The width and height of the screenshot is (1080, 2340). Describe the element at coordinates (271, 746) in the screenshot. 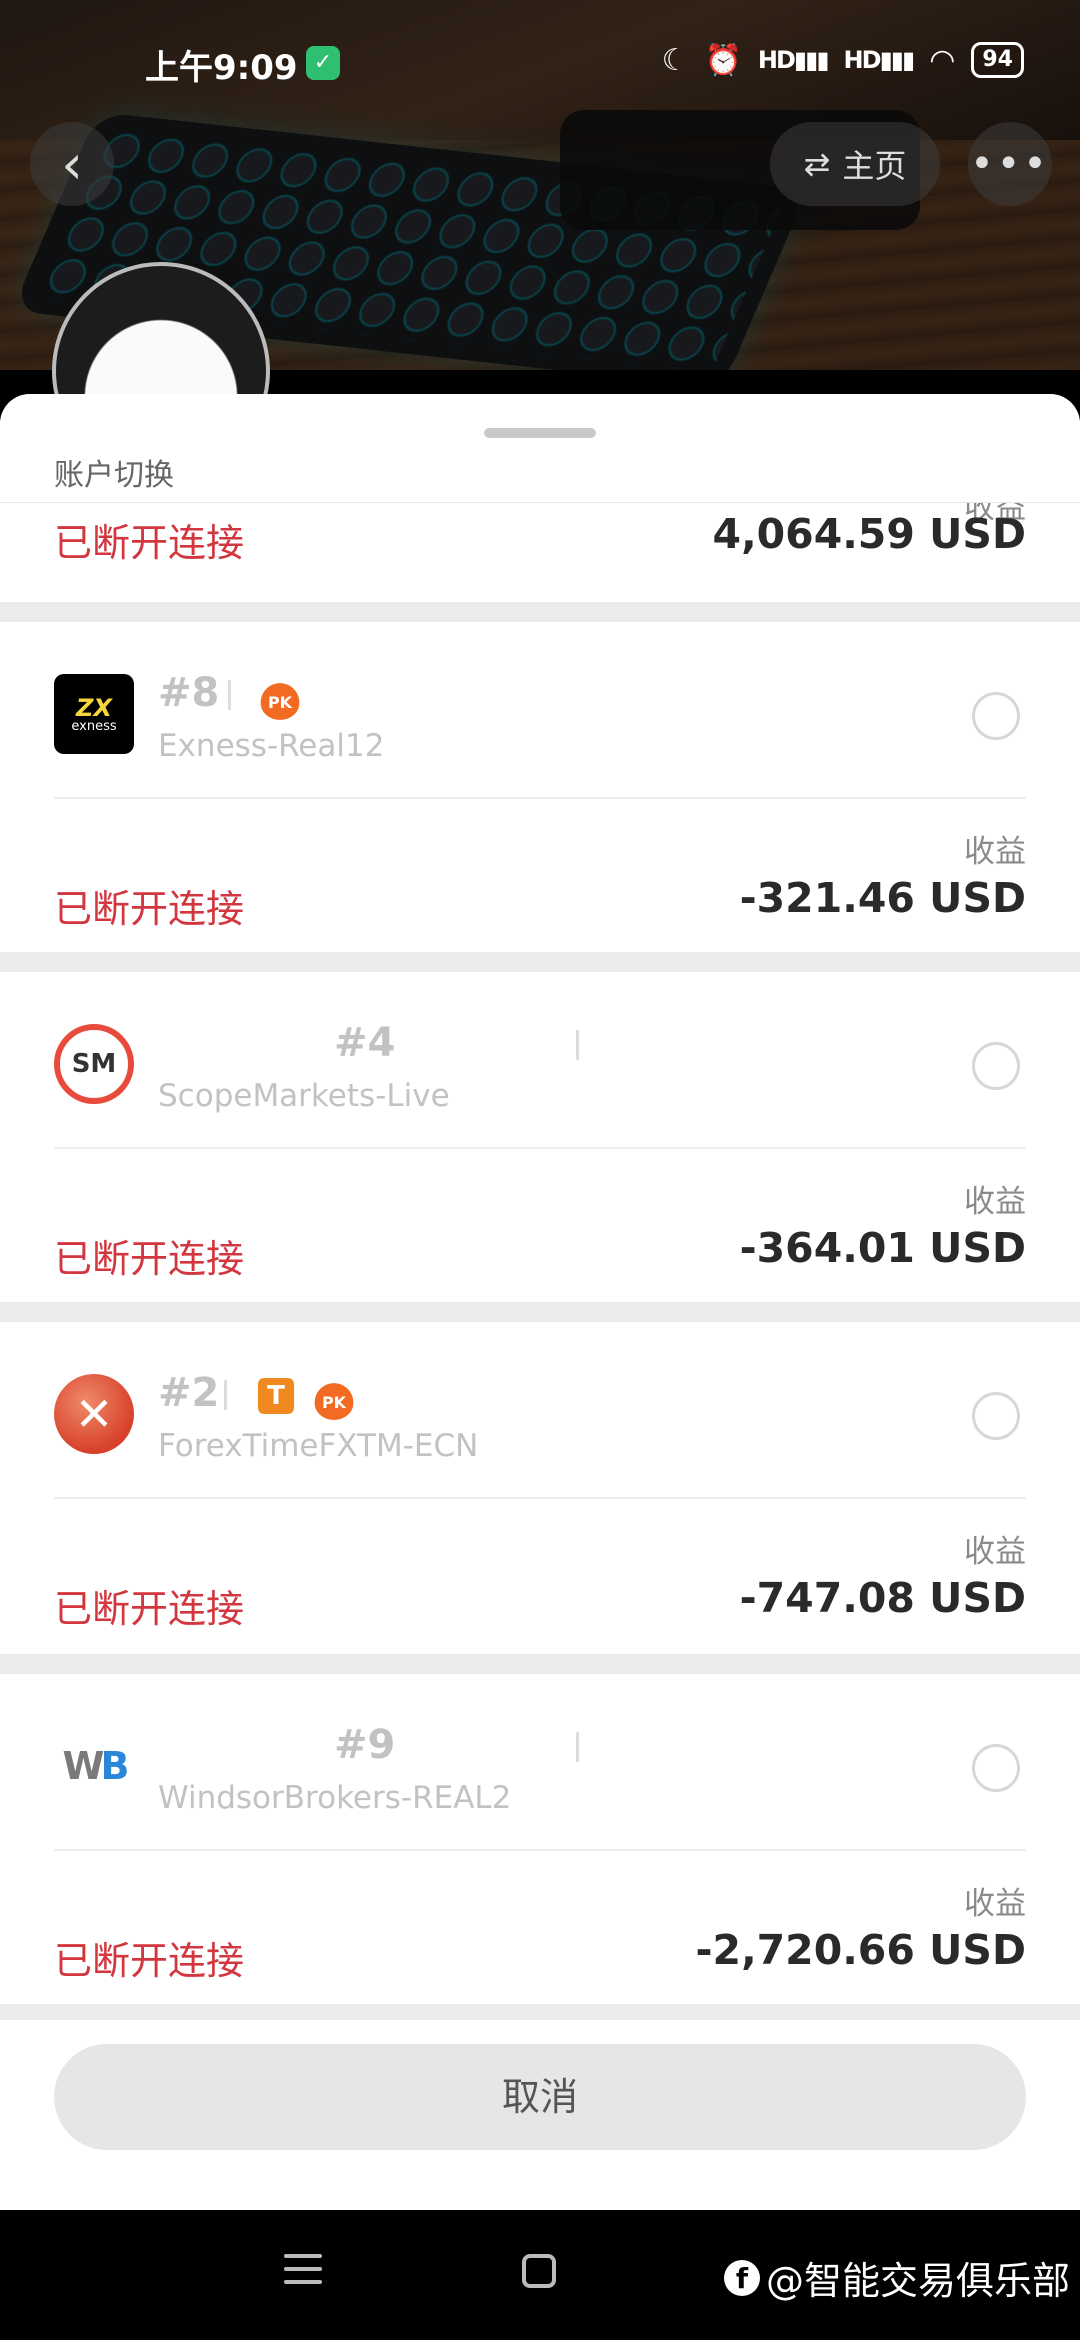

I see `server-name: Exness-Real12` at that location.